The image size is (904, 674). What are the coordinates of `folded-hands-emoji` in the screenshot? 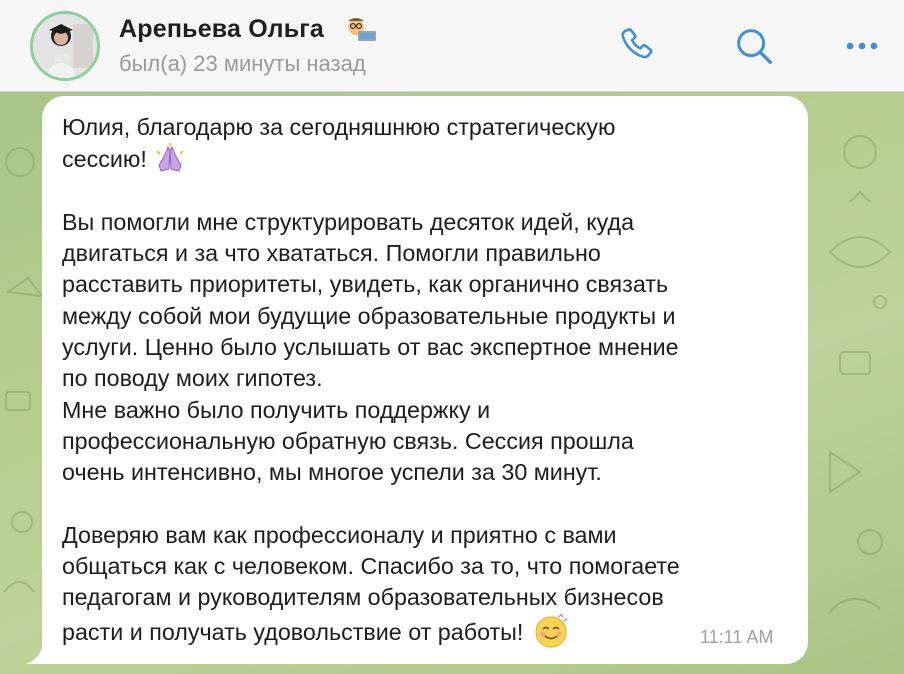 It's located at (170, 157).